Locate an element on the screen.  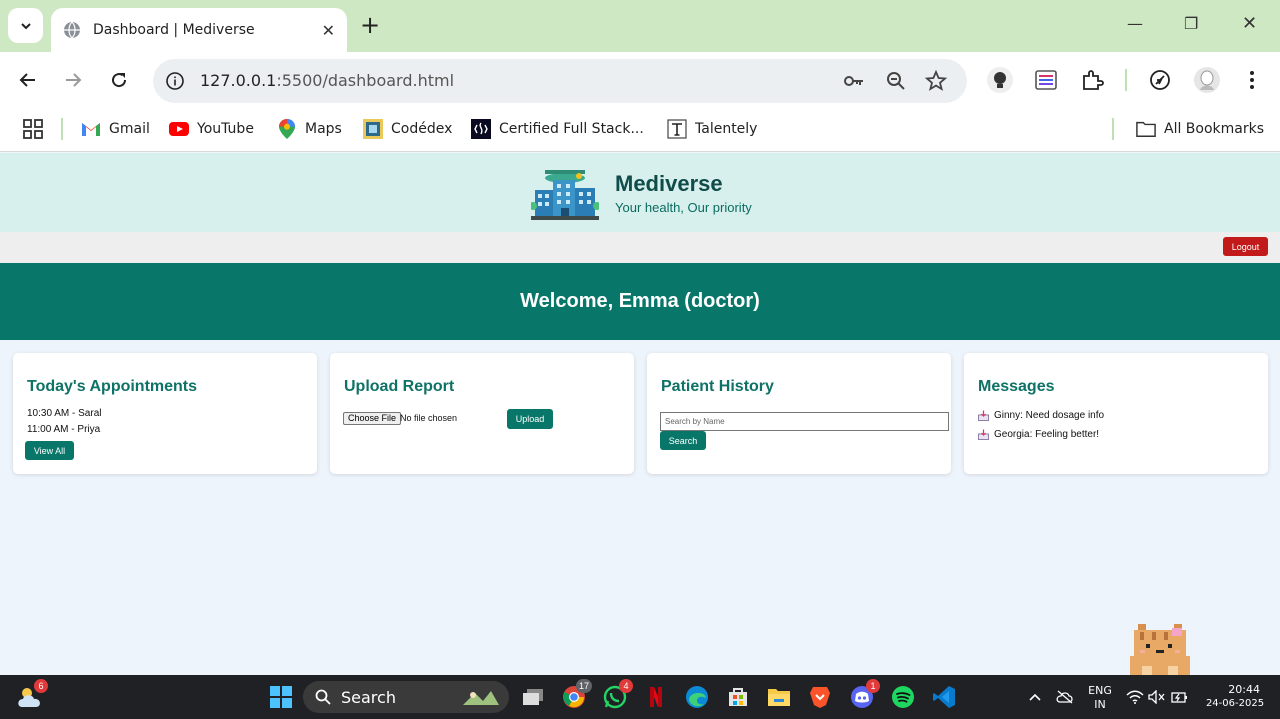
bookmark-label: Gmail is located at coordinates (129, 129).